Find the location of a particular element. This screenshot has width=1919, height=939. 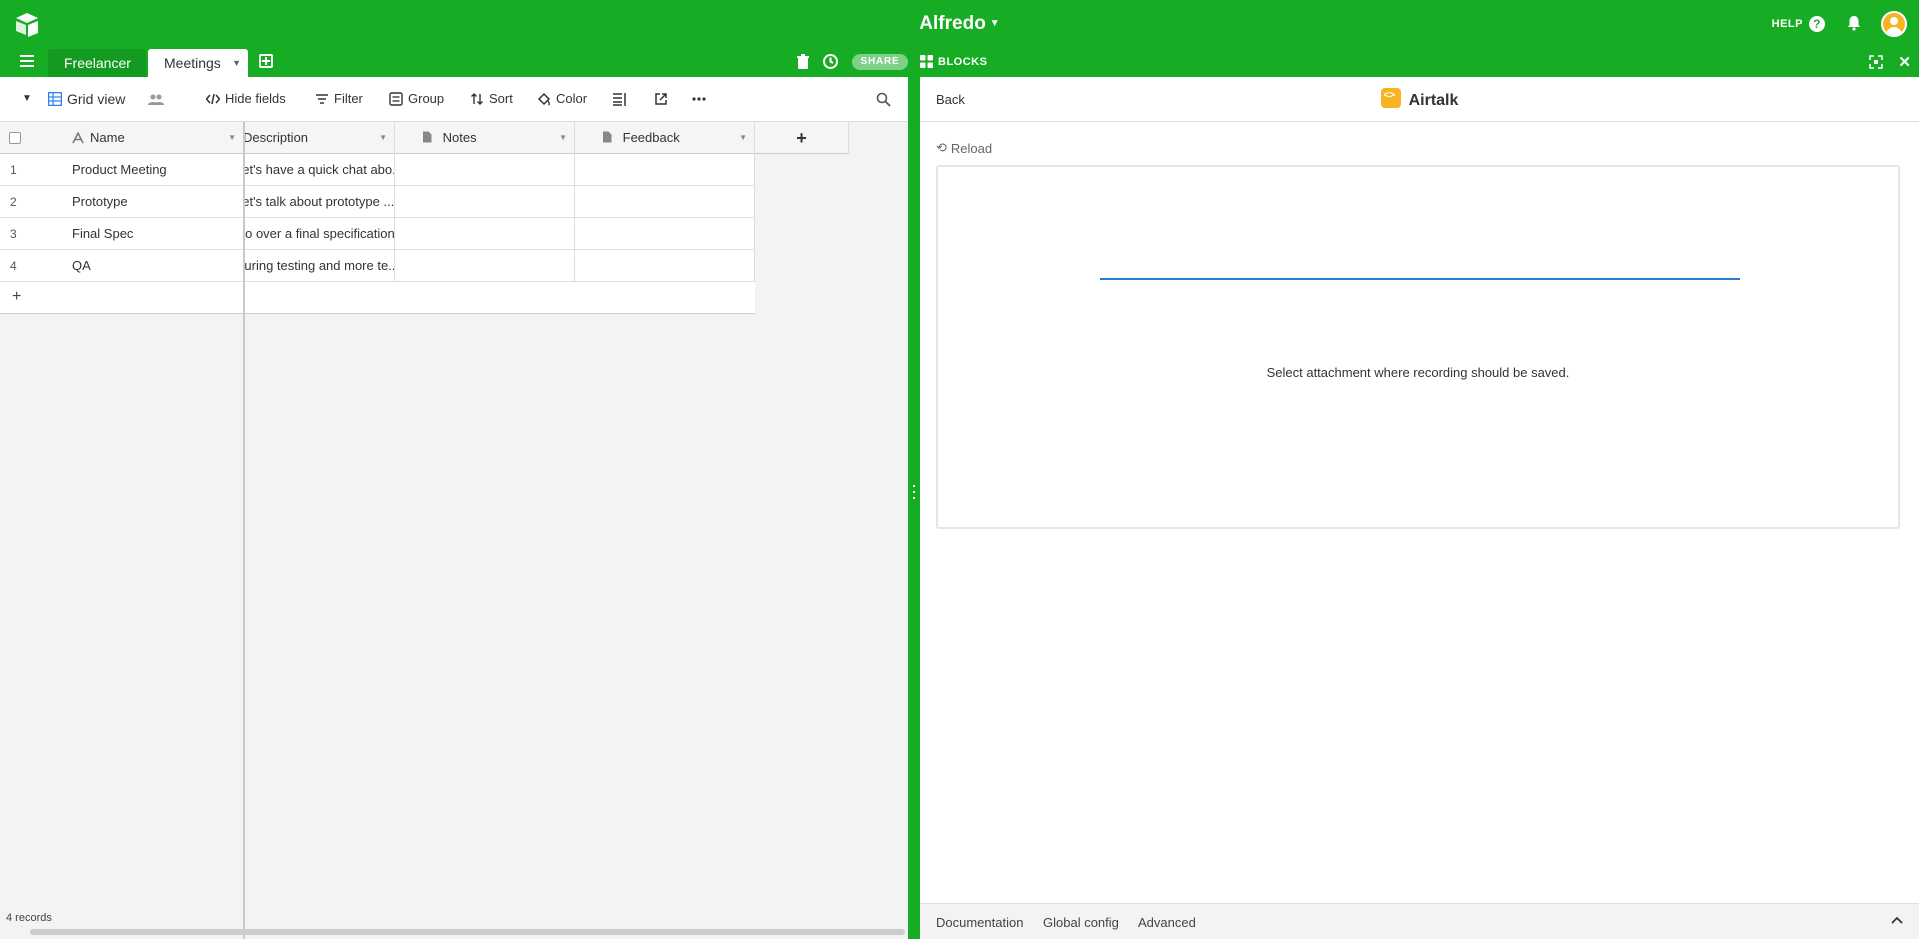

view-name: Grid view is located at coordinates (96, 99).